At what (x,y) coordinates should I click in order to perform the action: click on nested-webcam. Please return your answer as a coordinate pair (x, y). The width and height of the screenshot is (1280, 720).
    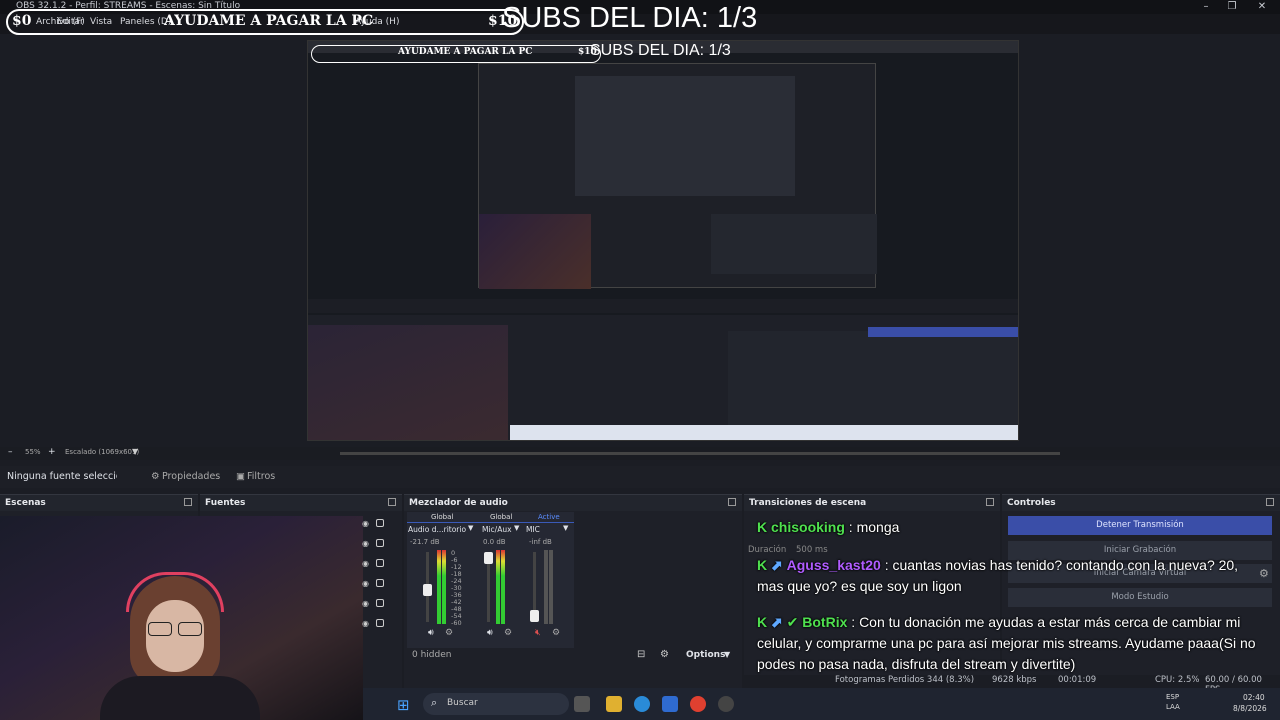
    Looking at the image, I should click on (535, 251).